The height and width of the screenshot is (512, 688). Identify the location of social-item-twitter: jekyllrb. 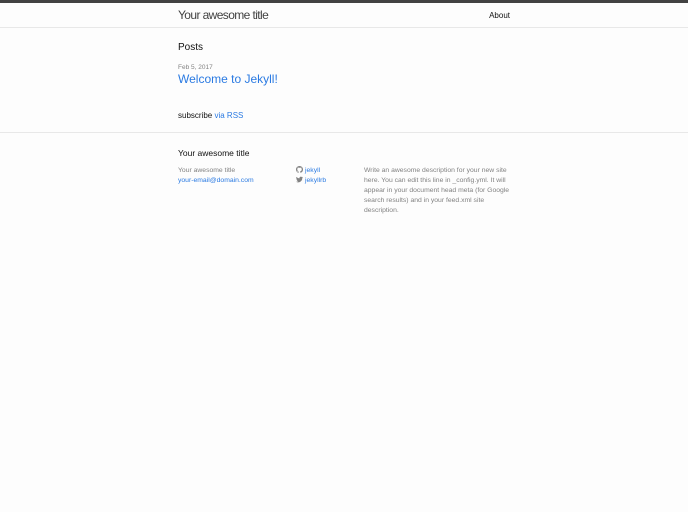
(311, 181).